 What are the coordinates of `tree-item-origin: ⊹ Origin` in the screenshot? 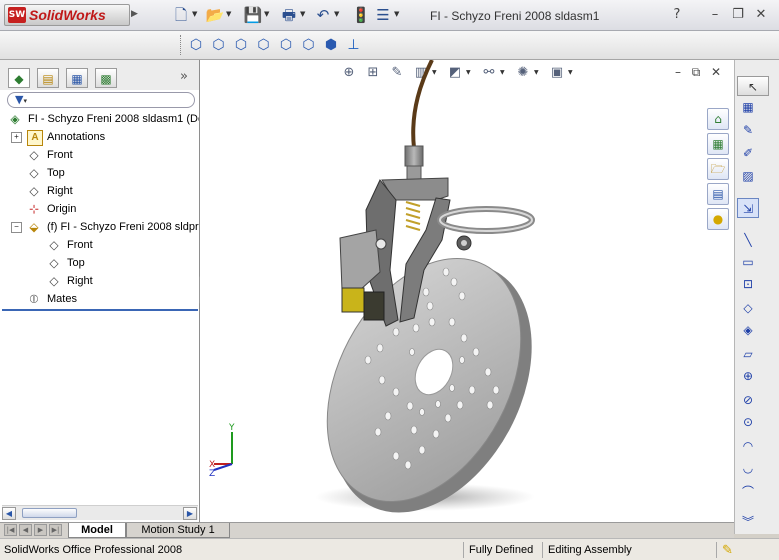 It's located at (99, 209).